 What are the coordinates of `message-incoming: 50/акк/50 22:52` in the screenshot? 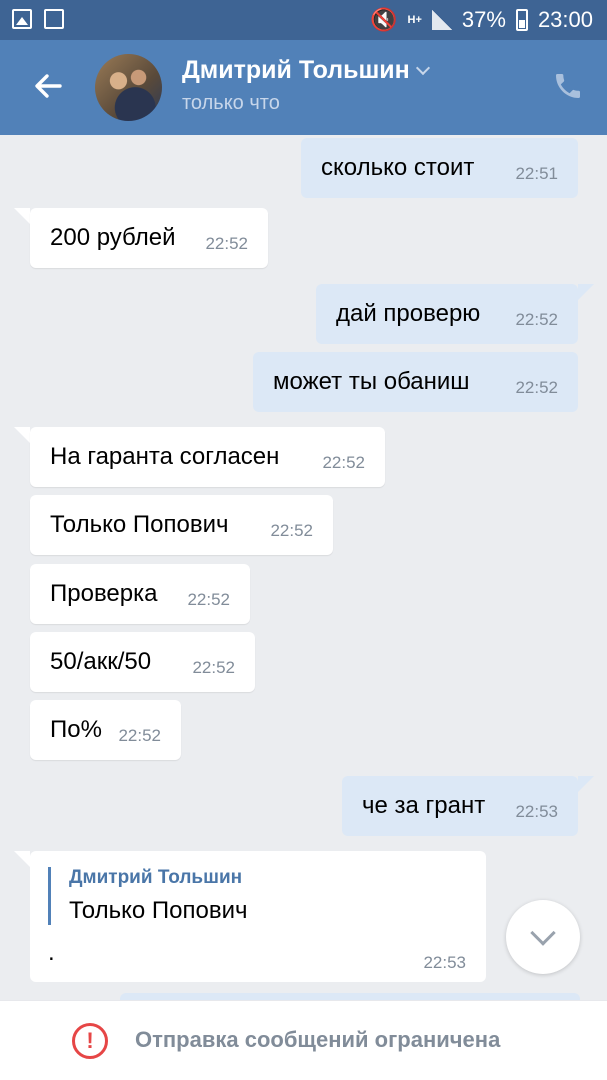 It's located at (142, 662).